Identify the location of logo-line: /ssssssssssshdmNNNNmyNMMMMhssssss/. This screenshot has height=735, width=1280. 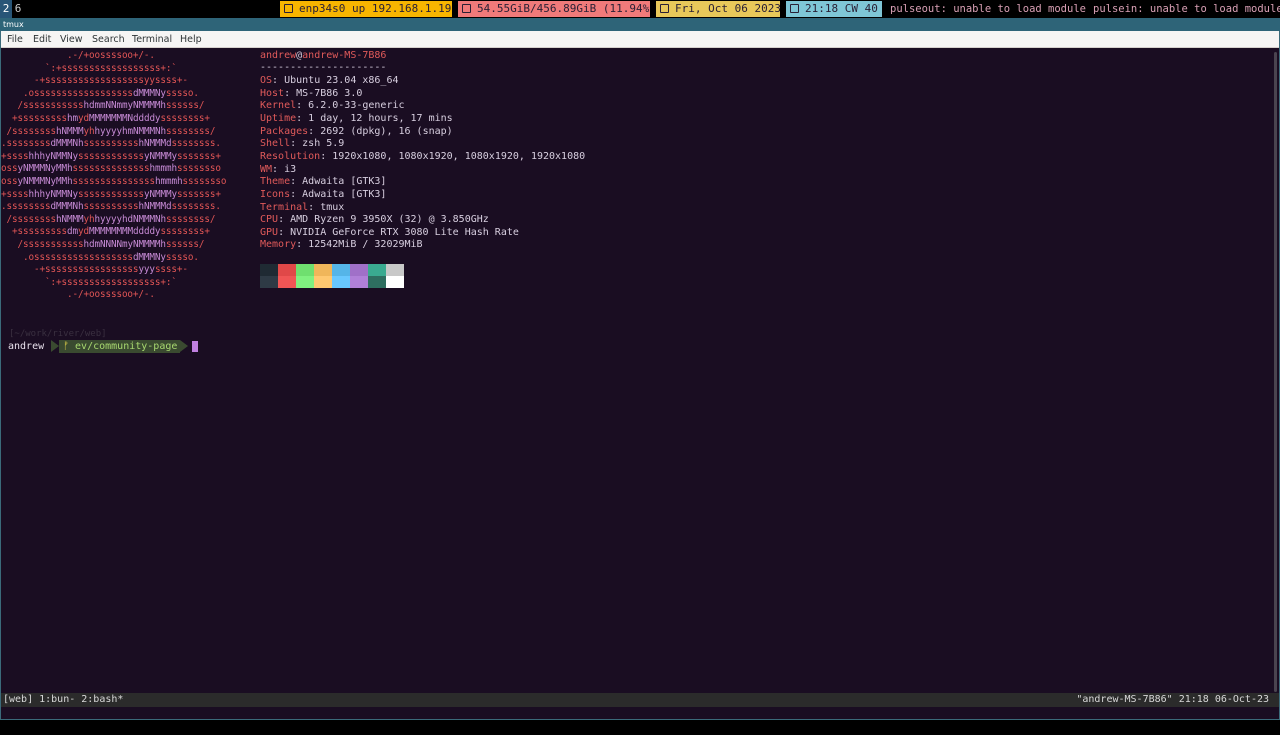
(103, 244).